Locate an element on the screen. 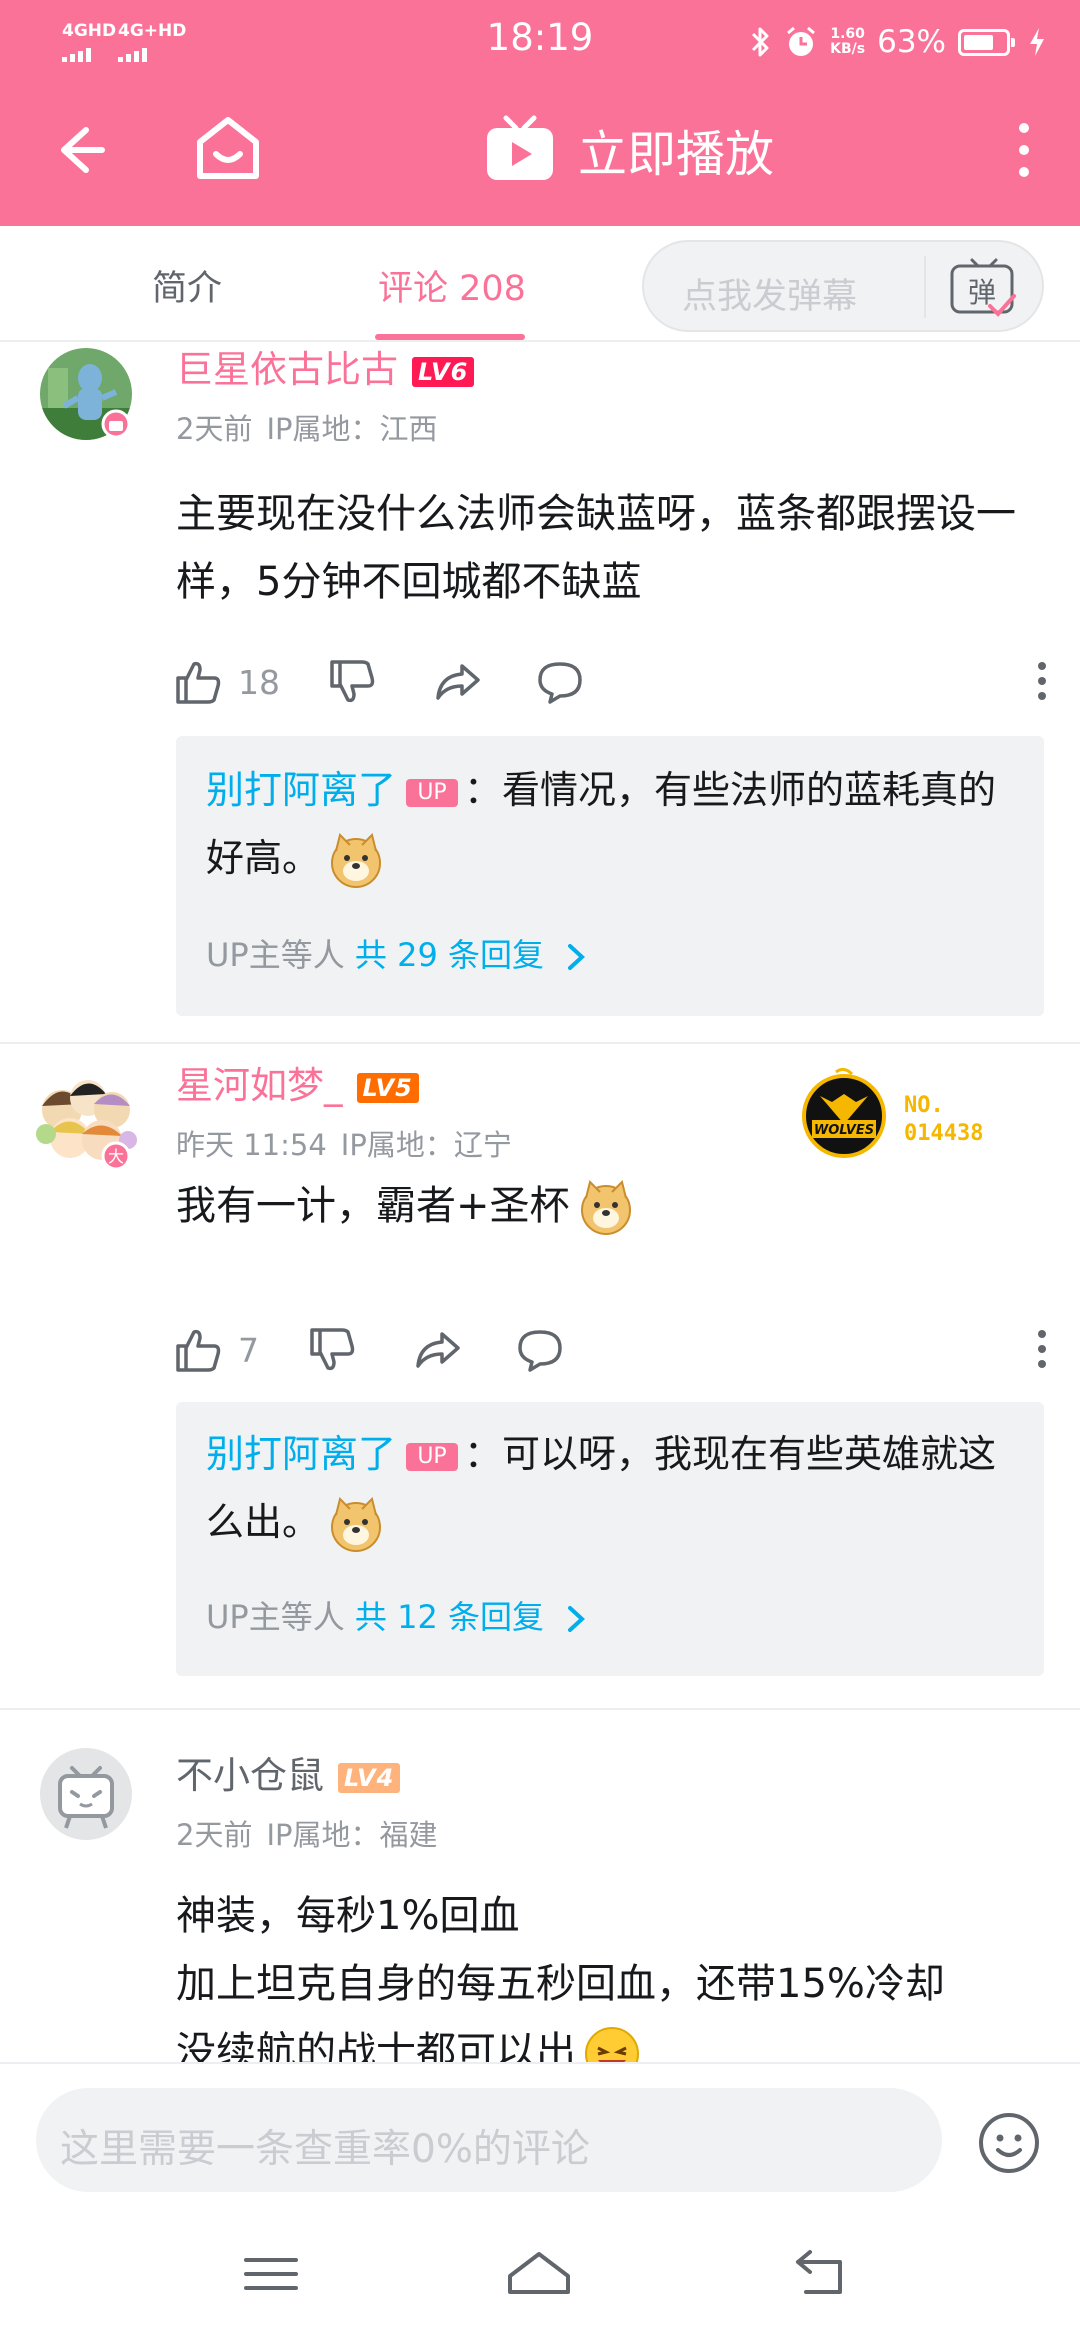  reply-more-prefix: UP主等人 is located at coordinates (275, 1617).